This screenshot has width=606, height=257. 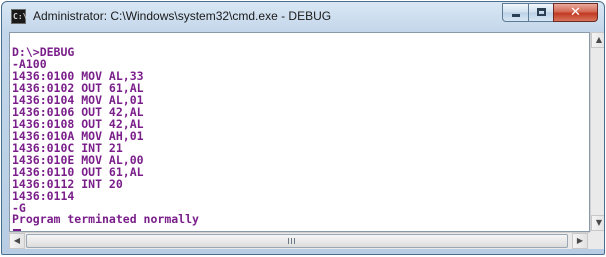 What do you see at coordinates (292, 241) in the screenshot?
I see `grip-icon` at bounding box center [292, 241].